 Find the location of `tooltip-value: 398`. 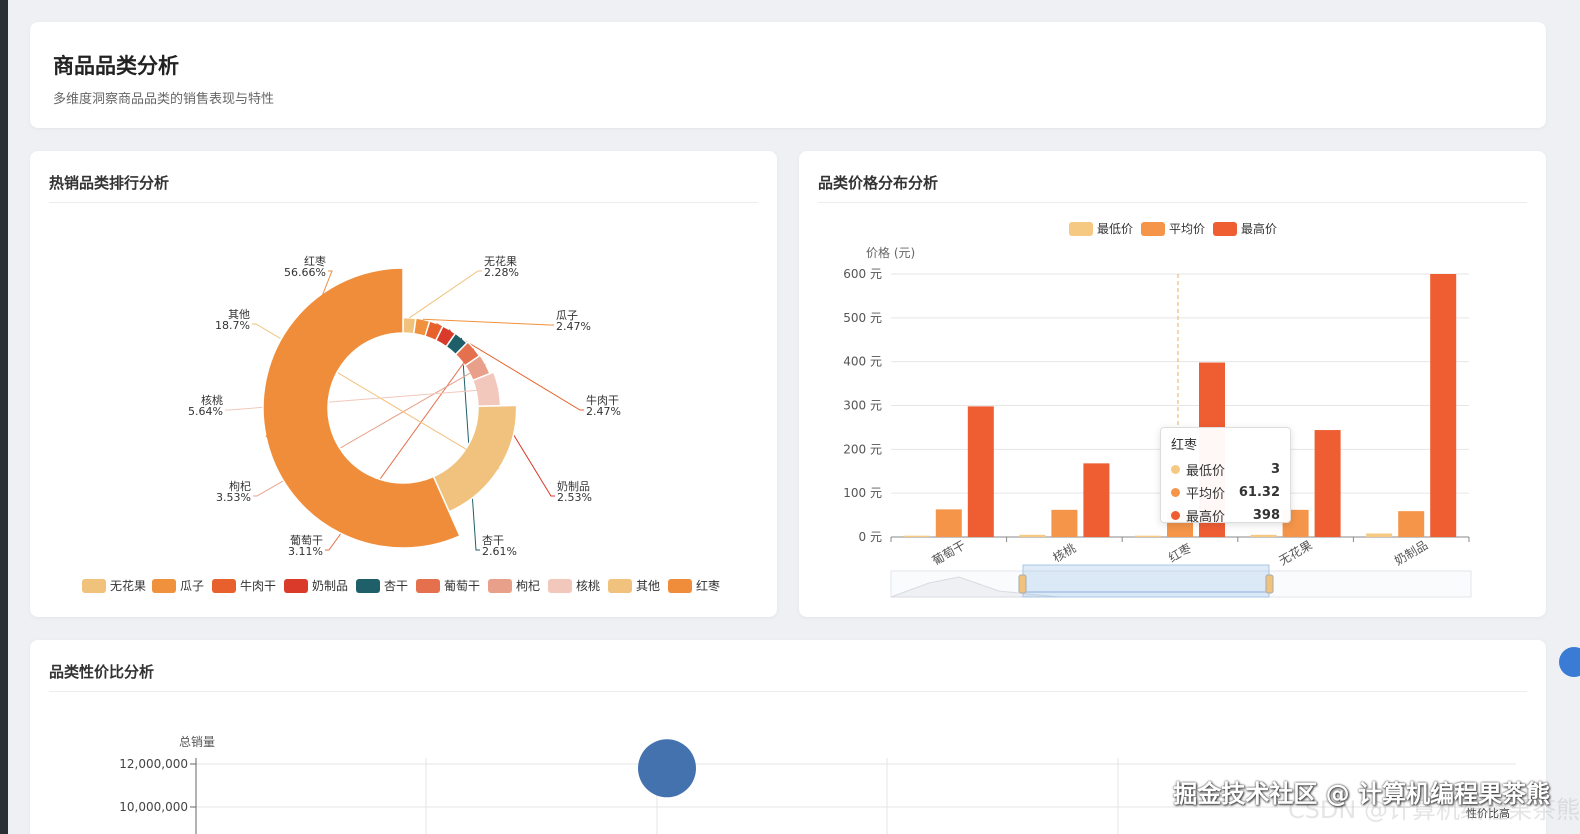

tooltip-value: 398 is located at coordinates (1266, 515).